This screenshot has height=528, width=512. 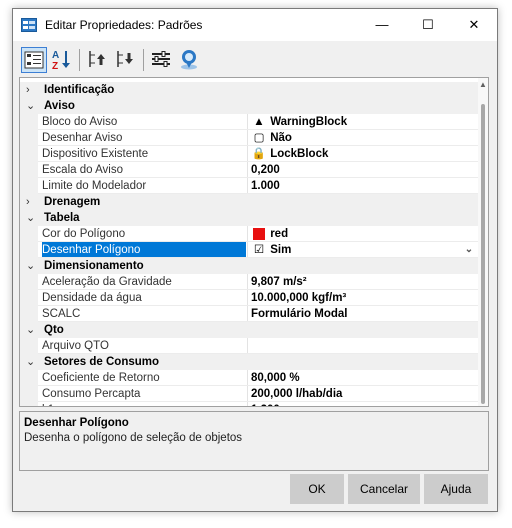 What do you see at coordinates (483, 254) in the screenshot?
I see `scroll-thumb` at bounding box center [483, 254].